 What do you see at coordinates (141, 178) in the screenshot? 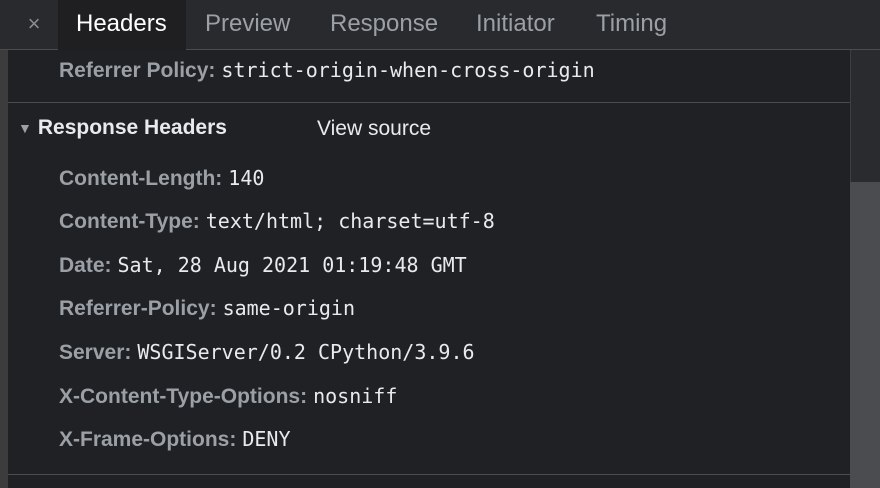
I see `header-name: Content-Length:` at bounding box center [141, 178].